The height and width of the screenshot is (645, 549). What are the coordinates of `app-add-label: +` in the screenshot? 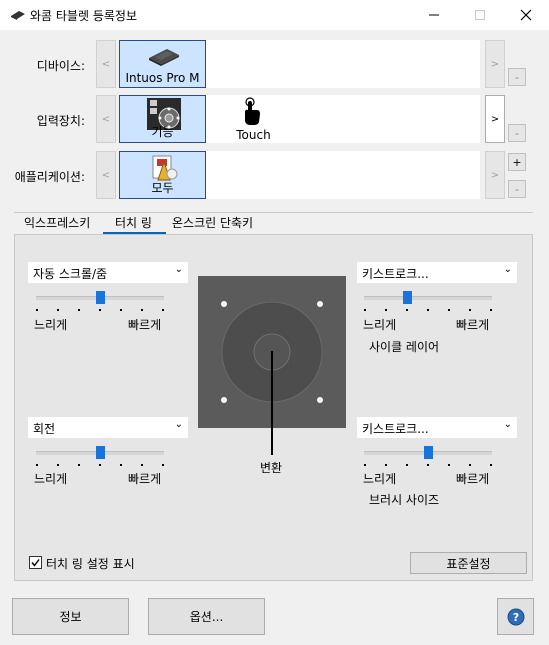 It's located at (517, 162).